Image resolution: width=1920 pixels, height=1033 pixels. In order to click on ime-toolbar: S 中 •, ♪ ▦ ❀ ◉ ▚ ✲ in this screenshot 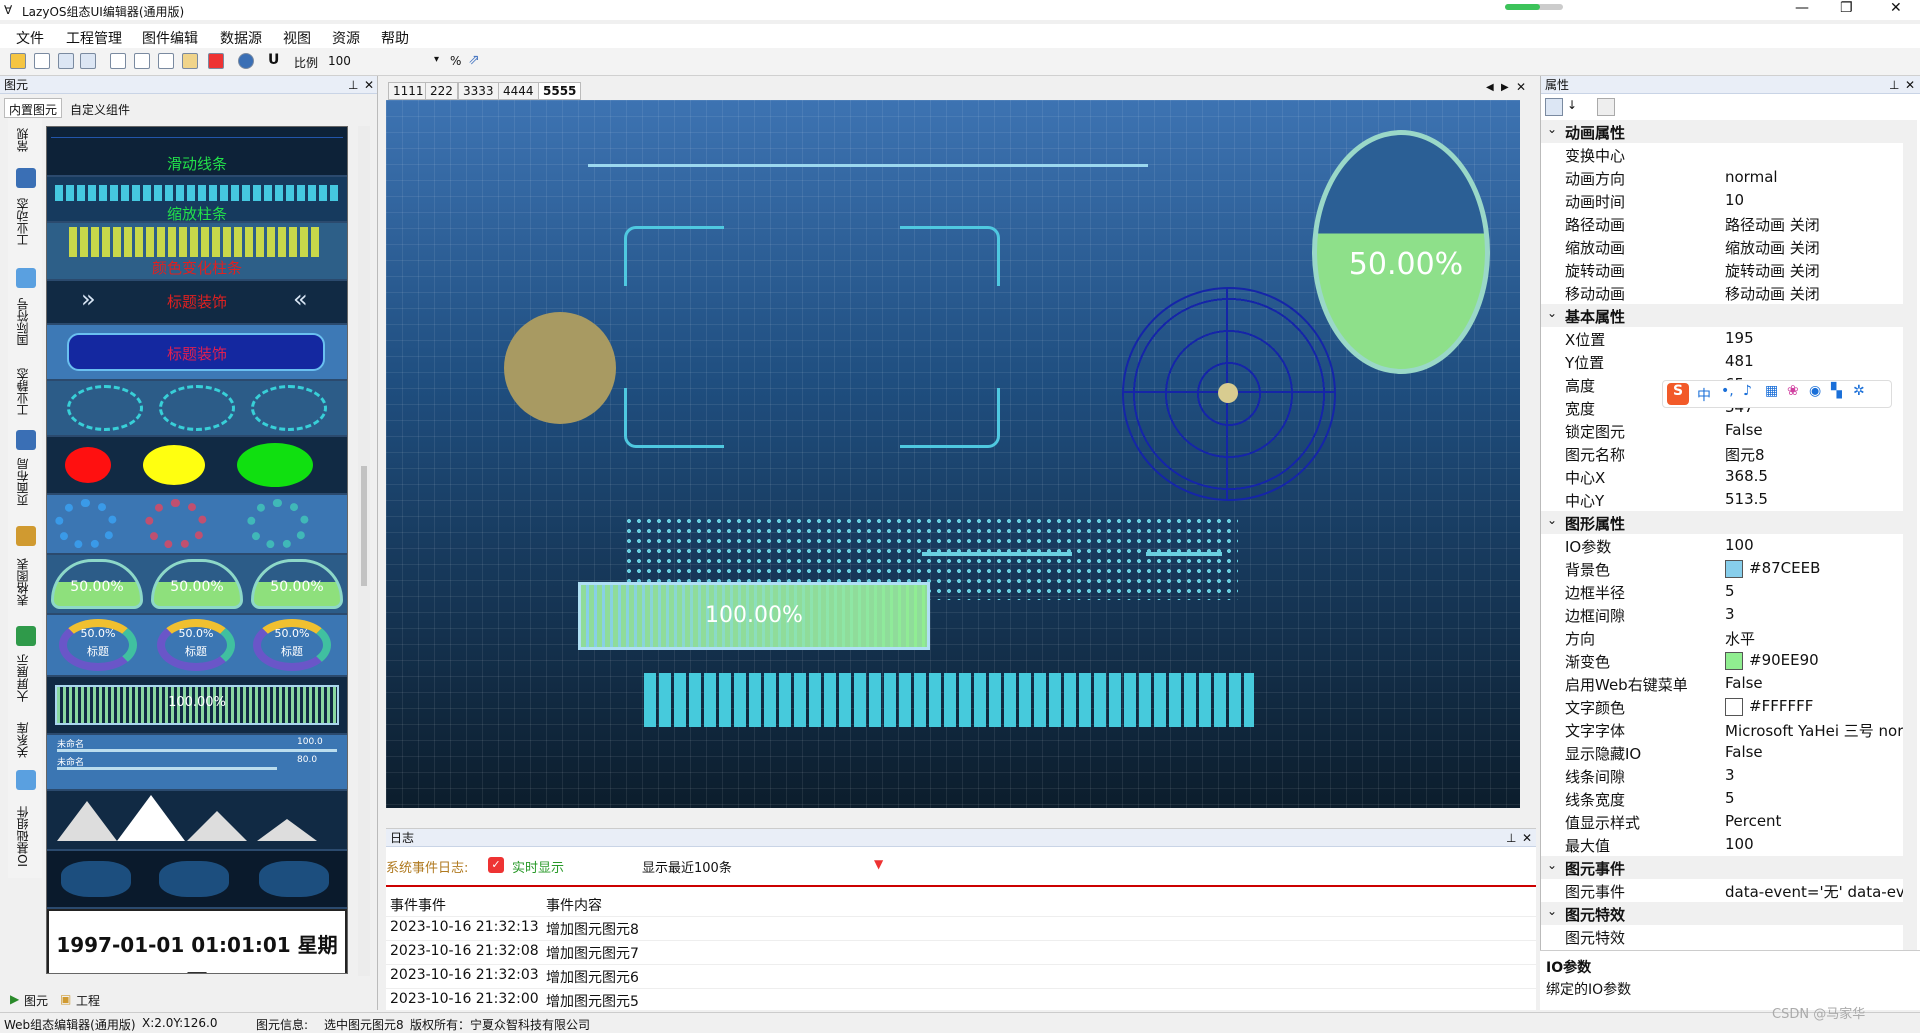, I will do `click(1777, 394)`.